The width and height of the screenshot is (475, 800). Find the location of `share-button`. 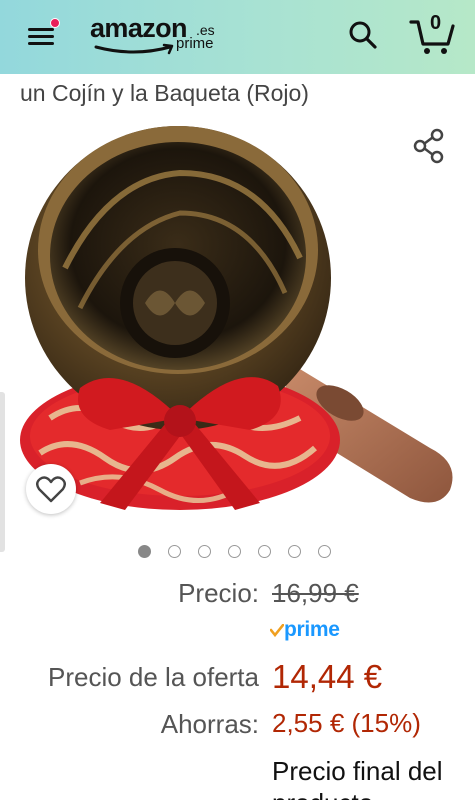

share-button is located at coordinates (430, 146).